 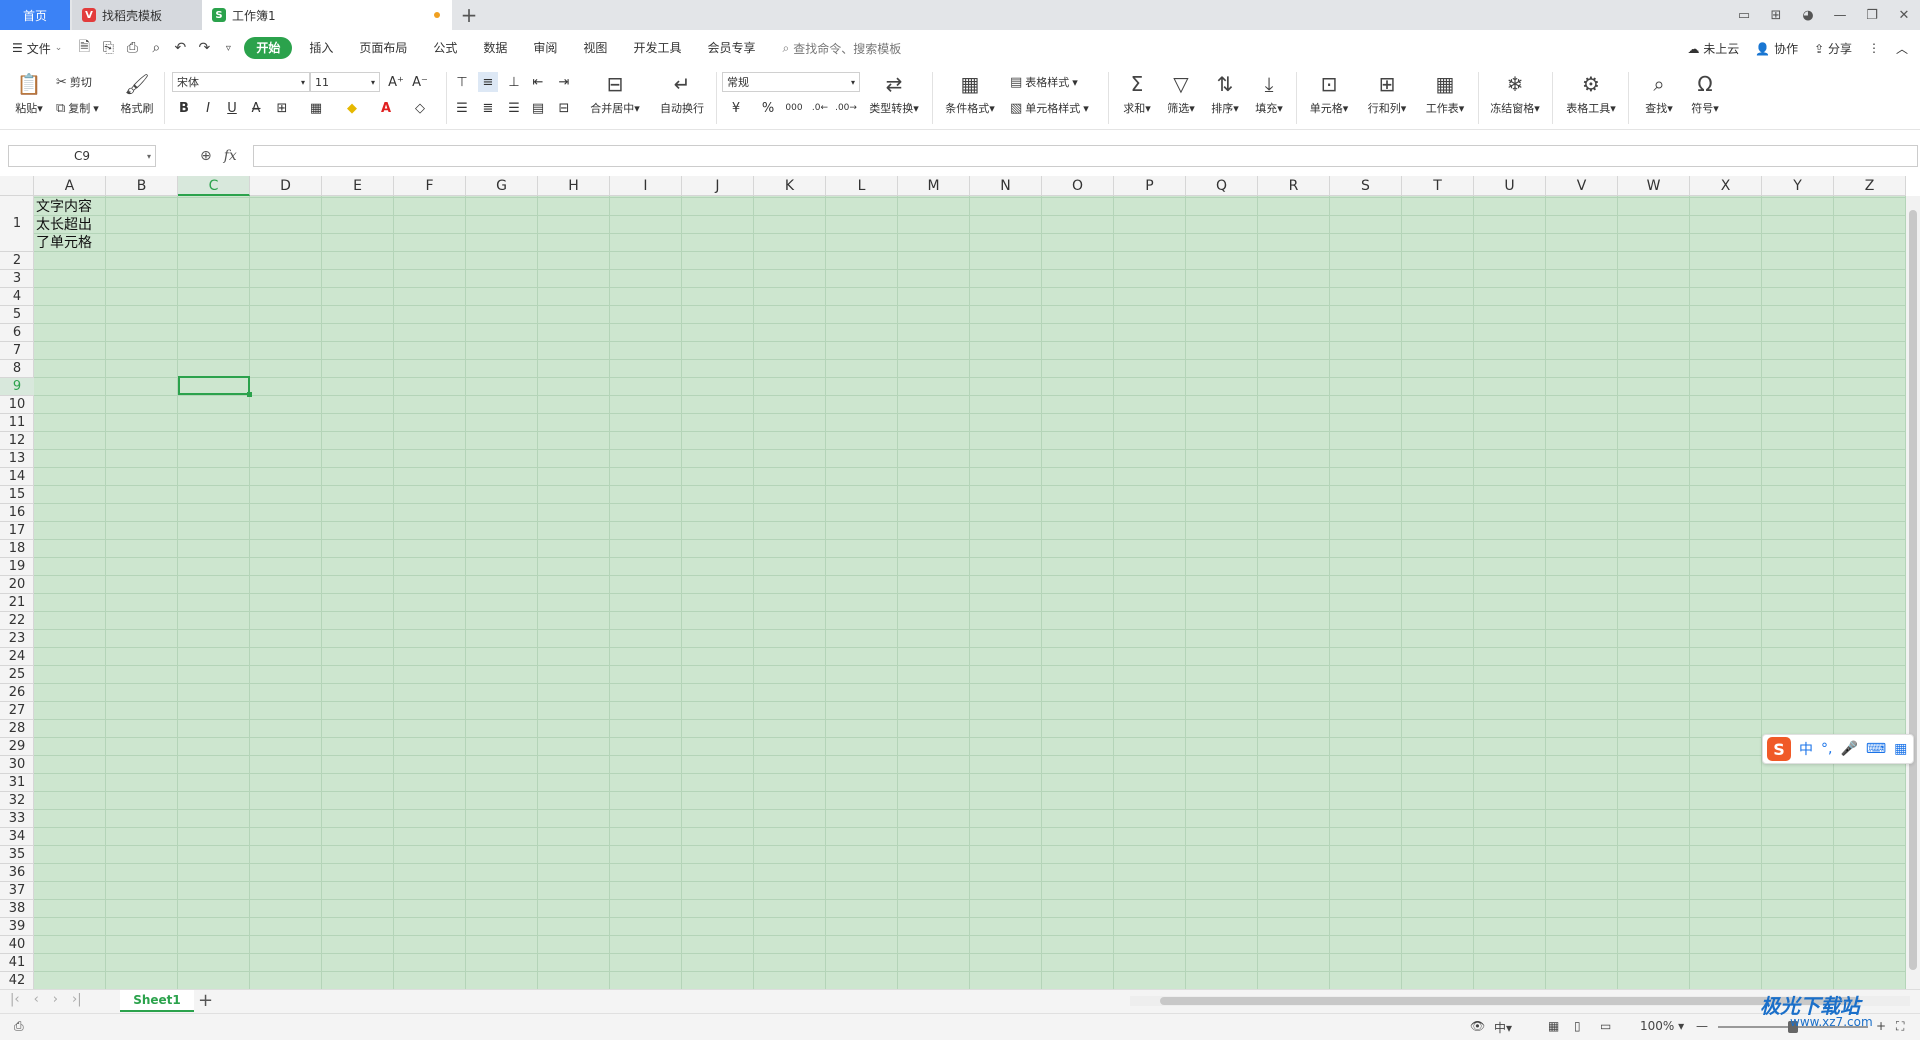 I want to click on quick-access-more-icon: ▿, so click(x=228, y=48).